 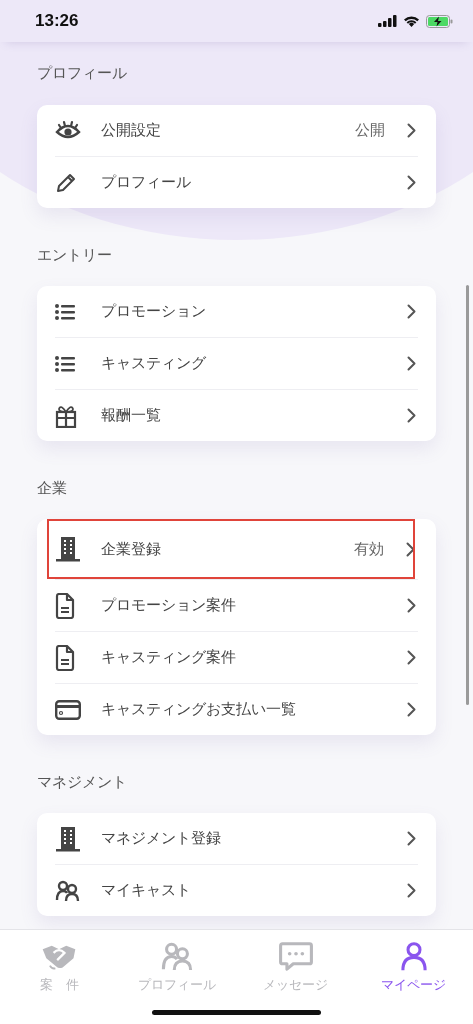 I want to click on battery-icon, so click(x=439, y=21).